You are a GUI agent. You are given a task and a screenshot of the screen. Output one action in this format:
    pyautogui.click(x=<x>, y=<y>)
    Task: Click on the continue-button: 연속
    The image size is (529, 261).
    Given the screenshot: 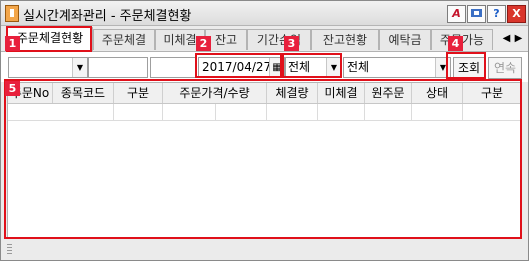 What is the action you would take?
    pyautogui.click(x=505, y=68)
    